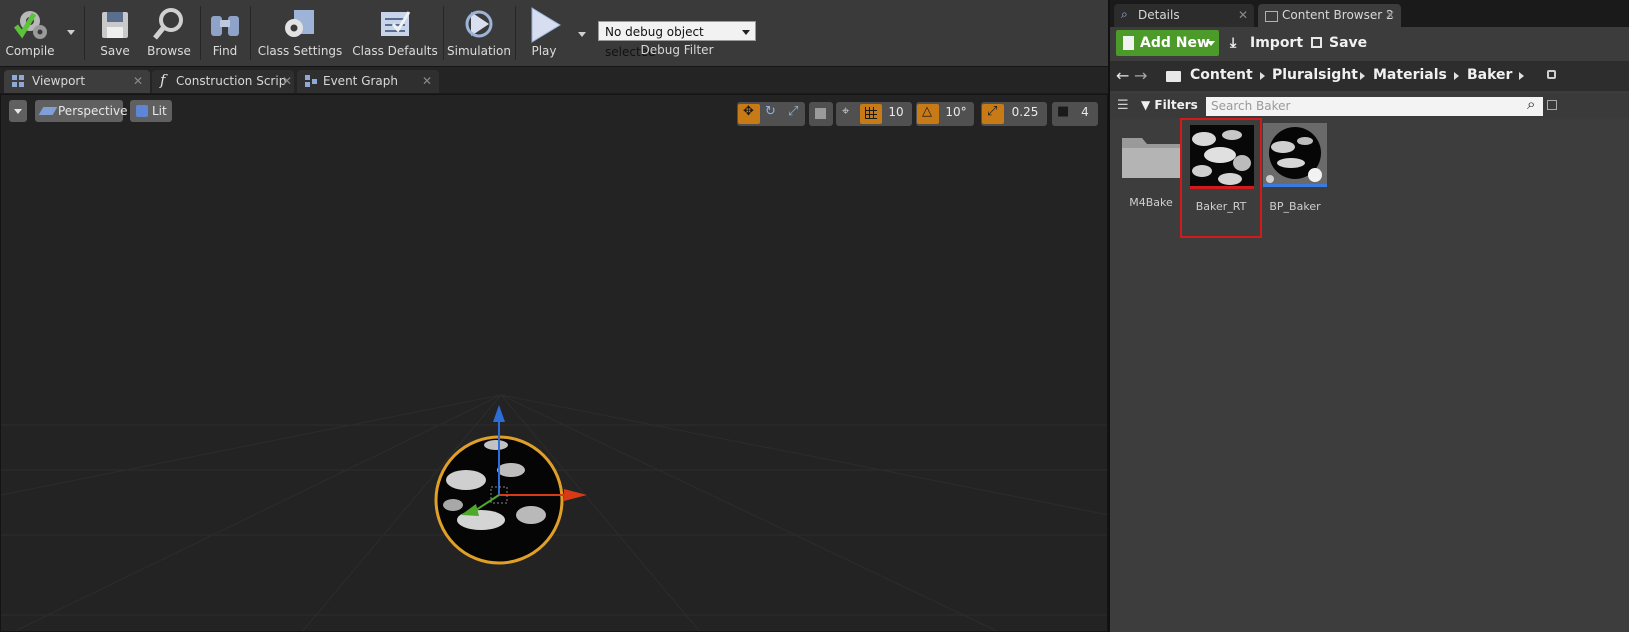  What do you see at coordinates (1221, 75) in the screenshot?
I see `breadcrumb-content: Content` at bounding box center [1221, 75].